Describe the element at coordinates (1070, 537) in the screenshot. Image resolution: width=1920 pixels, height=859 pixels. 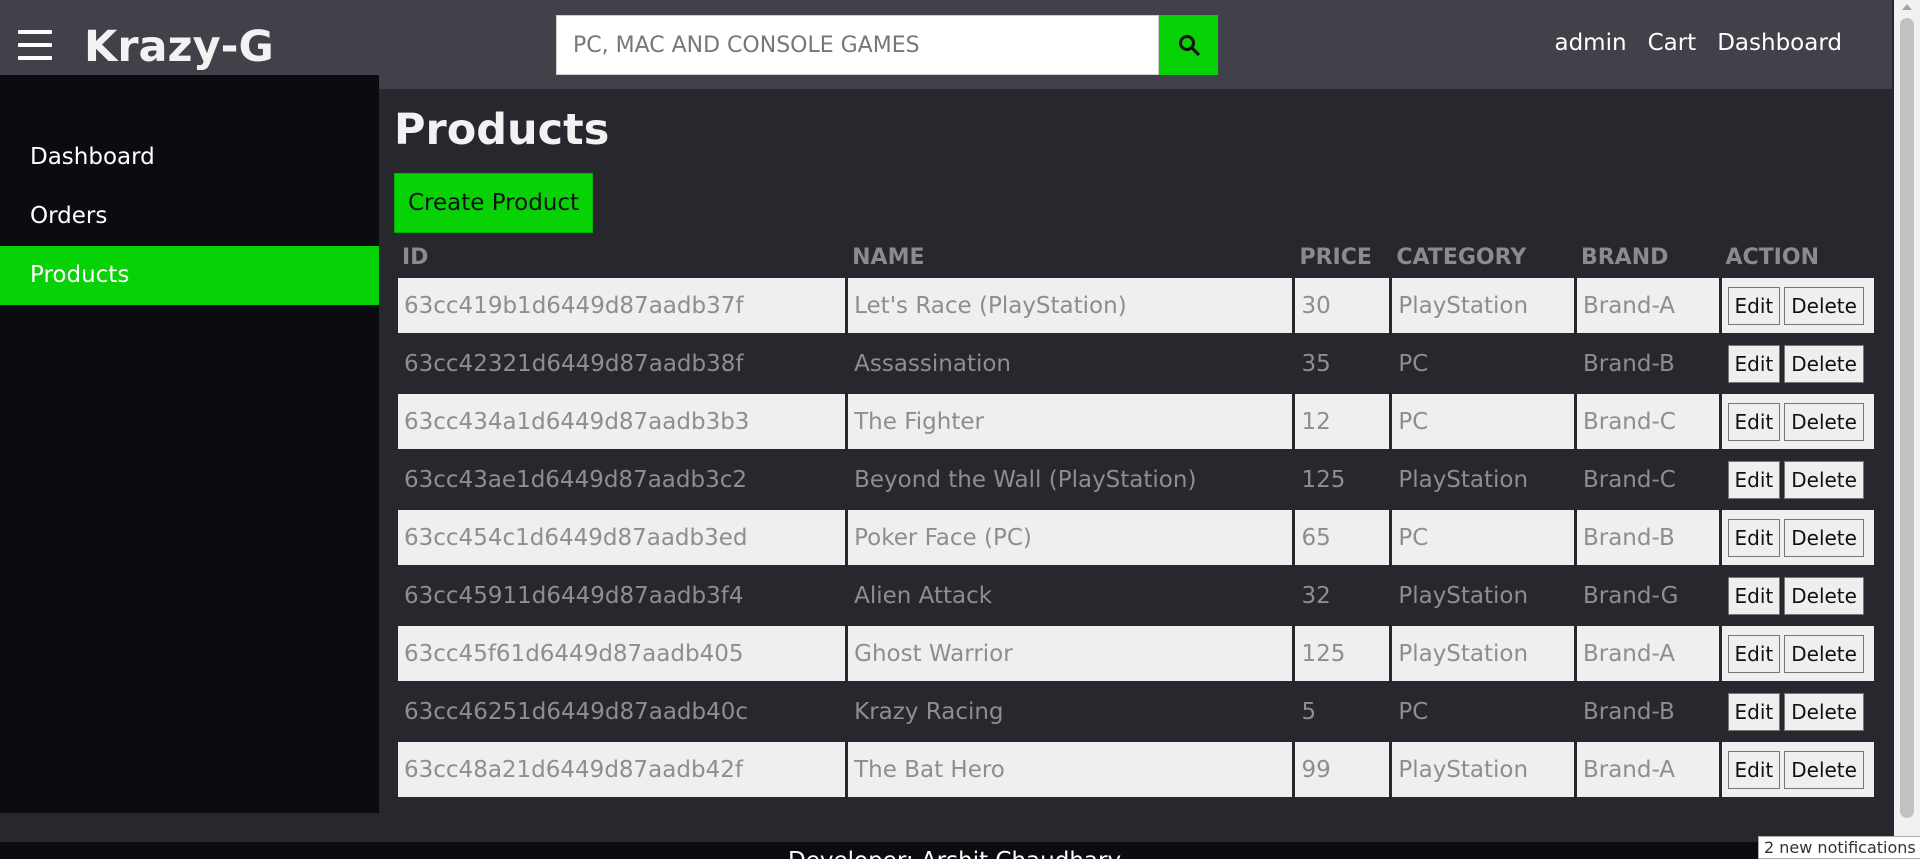
I see `cell-name: Poker Face (PC)` at that location.